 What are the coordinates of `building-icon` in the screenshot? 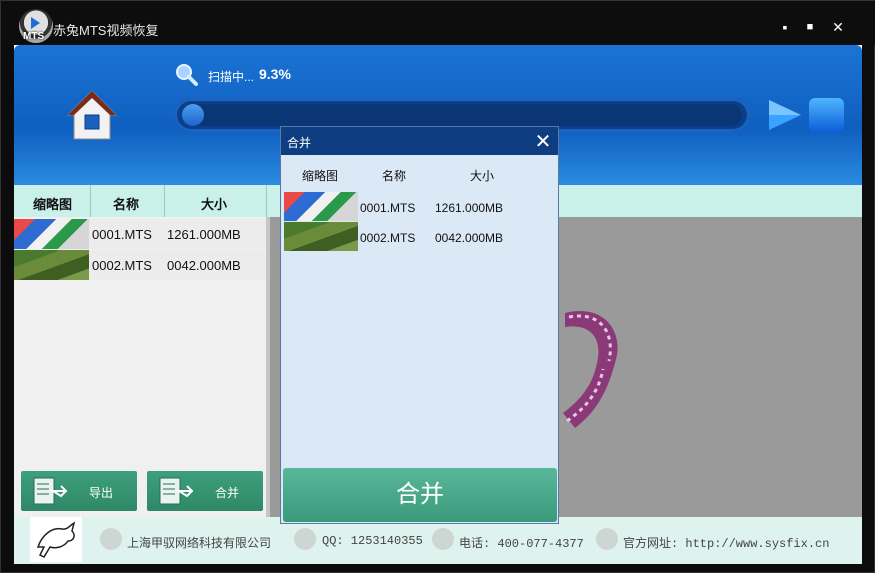 It's located at (111, 539).